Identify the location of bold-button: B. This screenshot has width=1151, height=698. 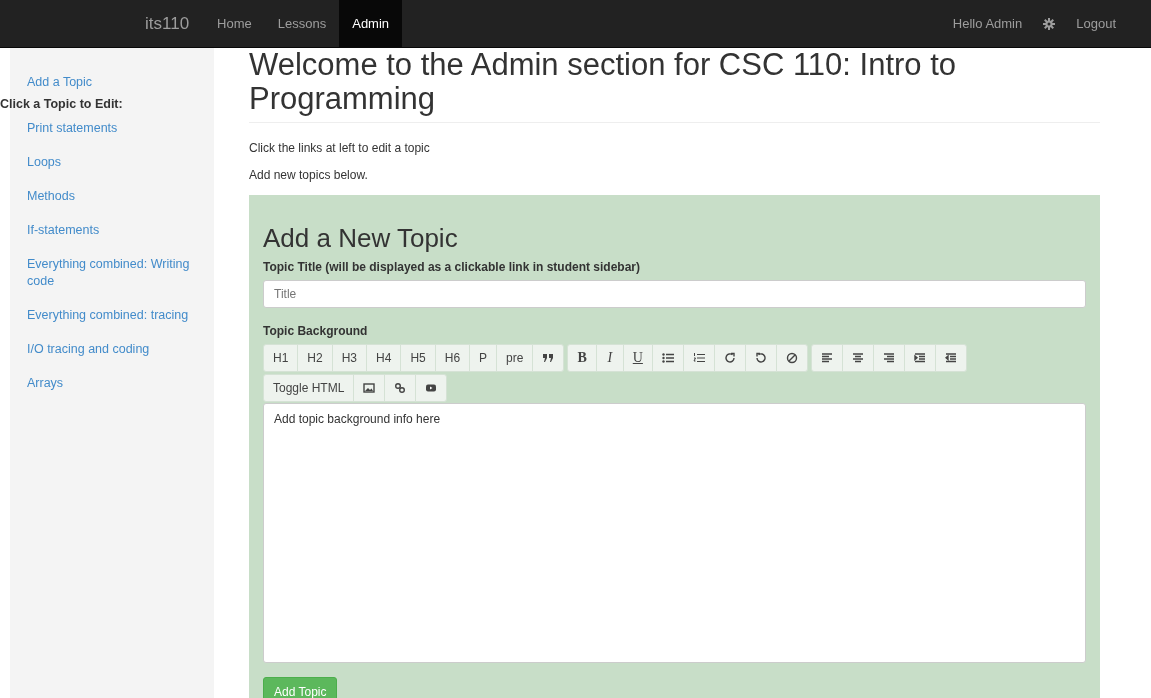
(582, 358).